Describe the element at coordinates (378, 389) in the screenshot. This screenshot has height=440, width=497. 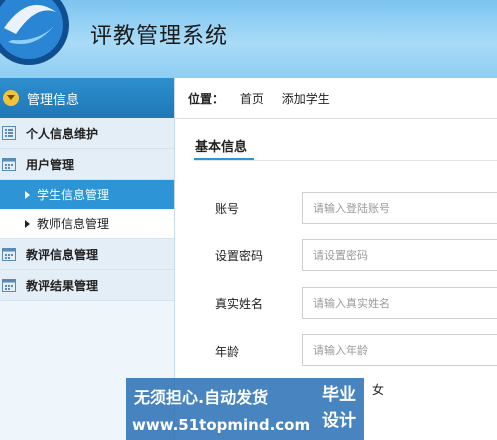
I see `gender-female-option: 女` at that location.